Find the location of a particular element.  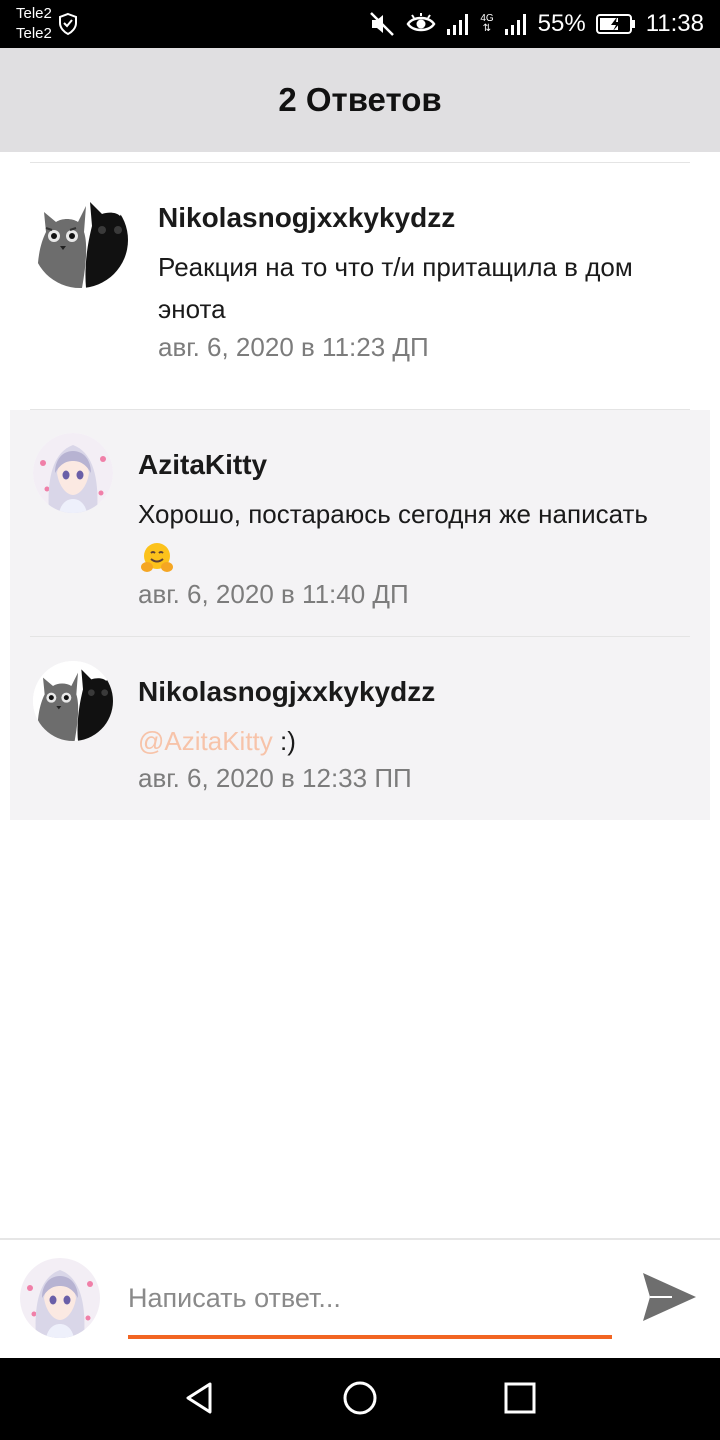

input-underline is located at coordinates (370, 1337).